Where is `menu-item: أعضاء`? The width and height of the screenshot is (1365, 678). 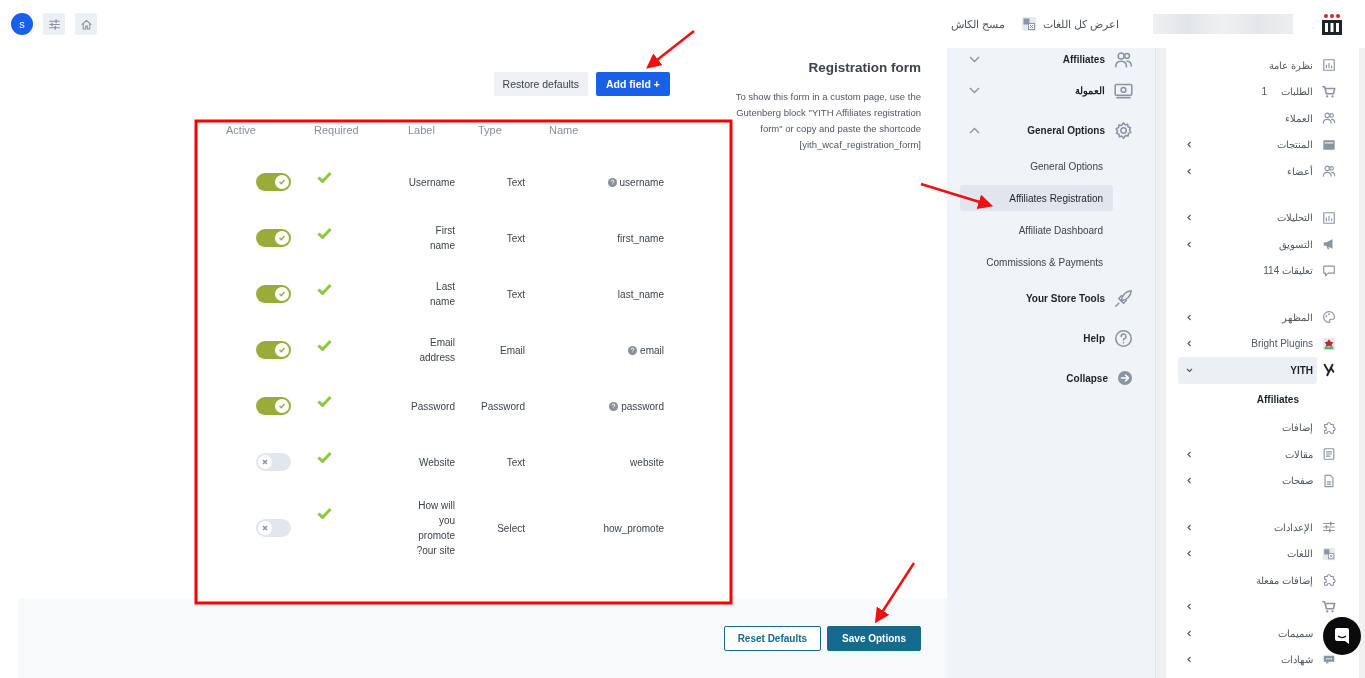 menu-item: أعضاء is located at coordinates (1247, 171).